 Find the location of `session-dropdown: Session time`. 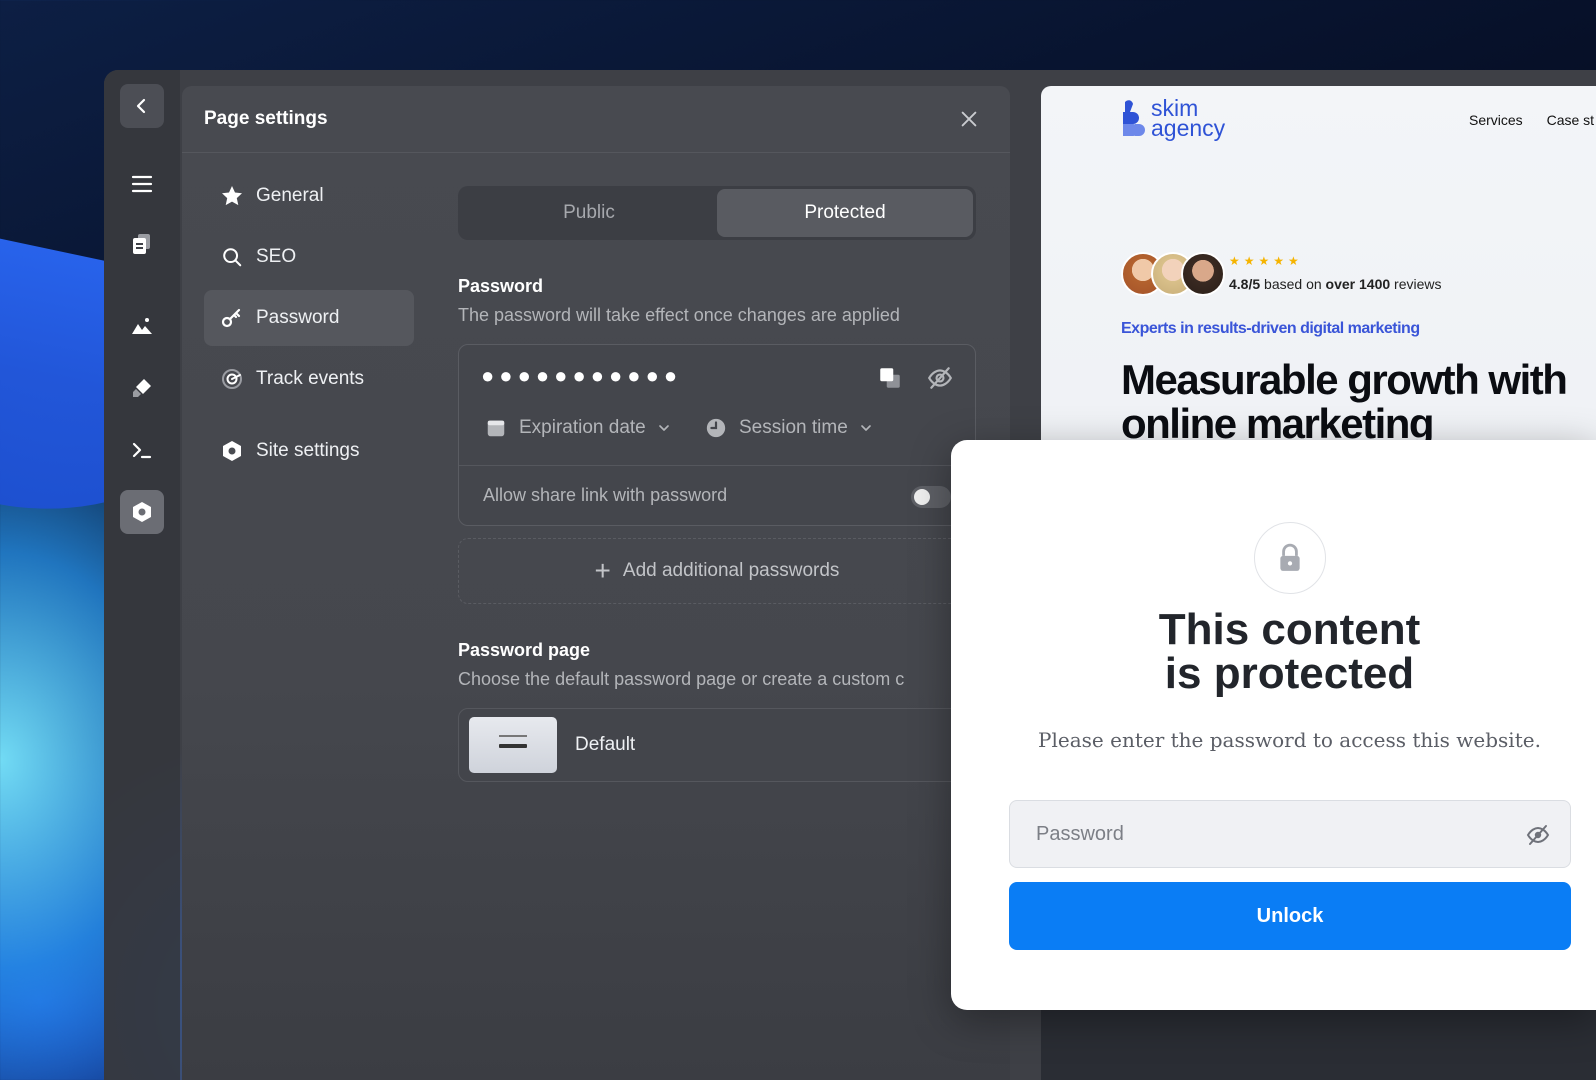

session-dropdown: Session time is located at coordinates (789, 428).